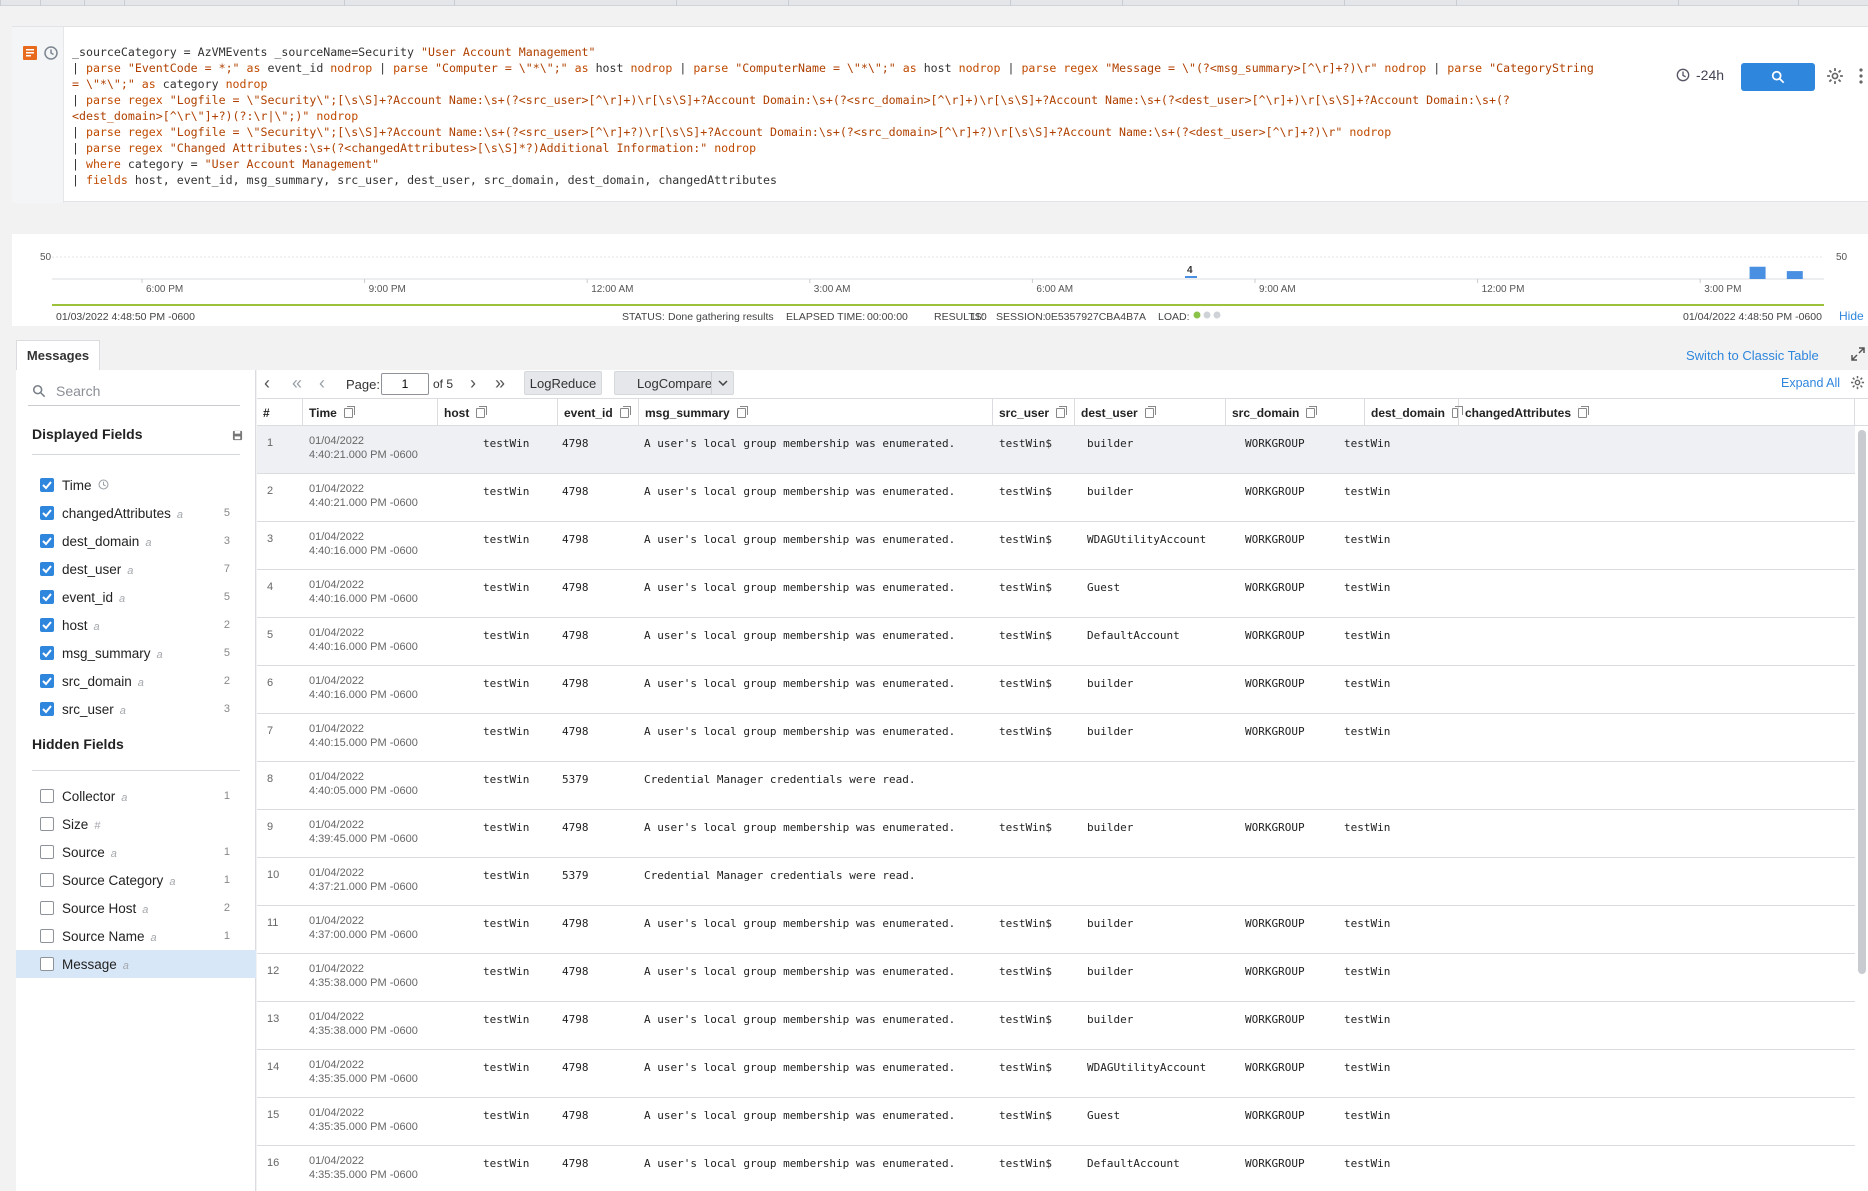 This screenshot has width=1868, height=1191. I want to click on field-item-dest_domain: dest_domain a 3, so click(136, 541).